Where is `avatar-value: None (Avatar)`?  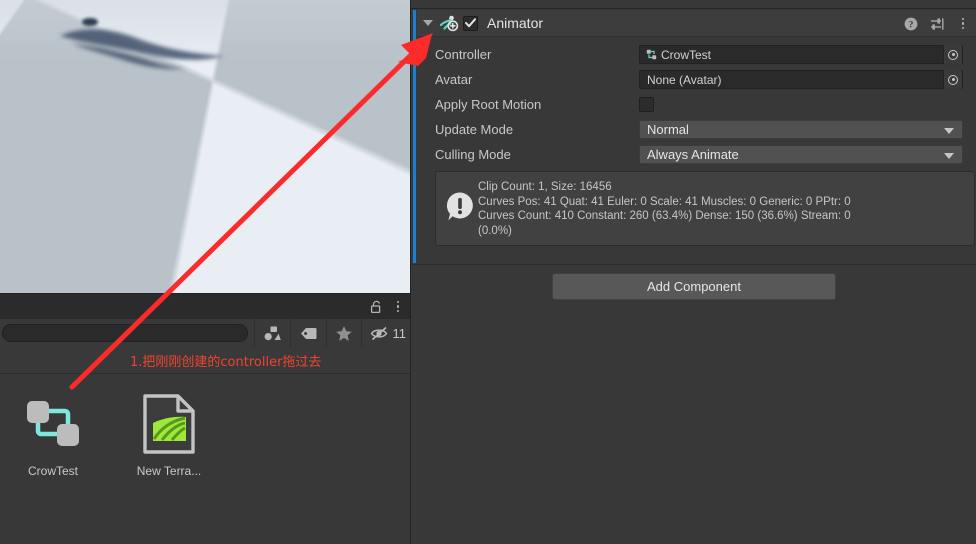 avatar-value: None (Avatar) is located at coordinates (684, 79).